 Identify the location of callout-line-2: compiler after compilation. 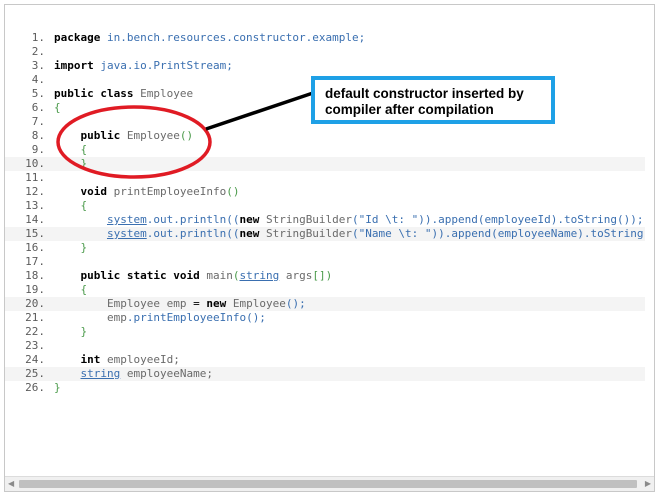
(409, 109).